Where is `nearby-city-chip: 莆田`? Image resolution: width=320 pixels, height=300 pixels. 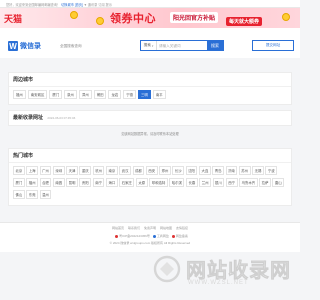
nearby-city-chip: 莆田 is located at coordinates (100, 94).